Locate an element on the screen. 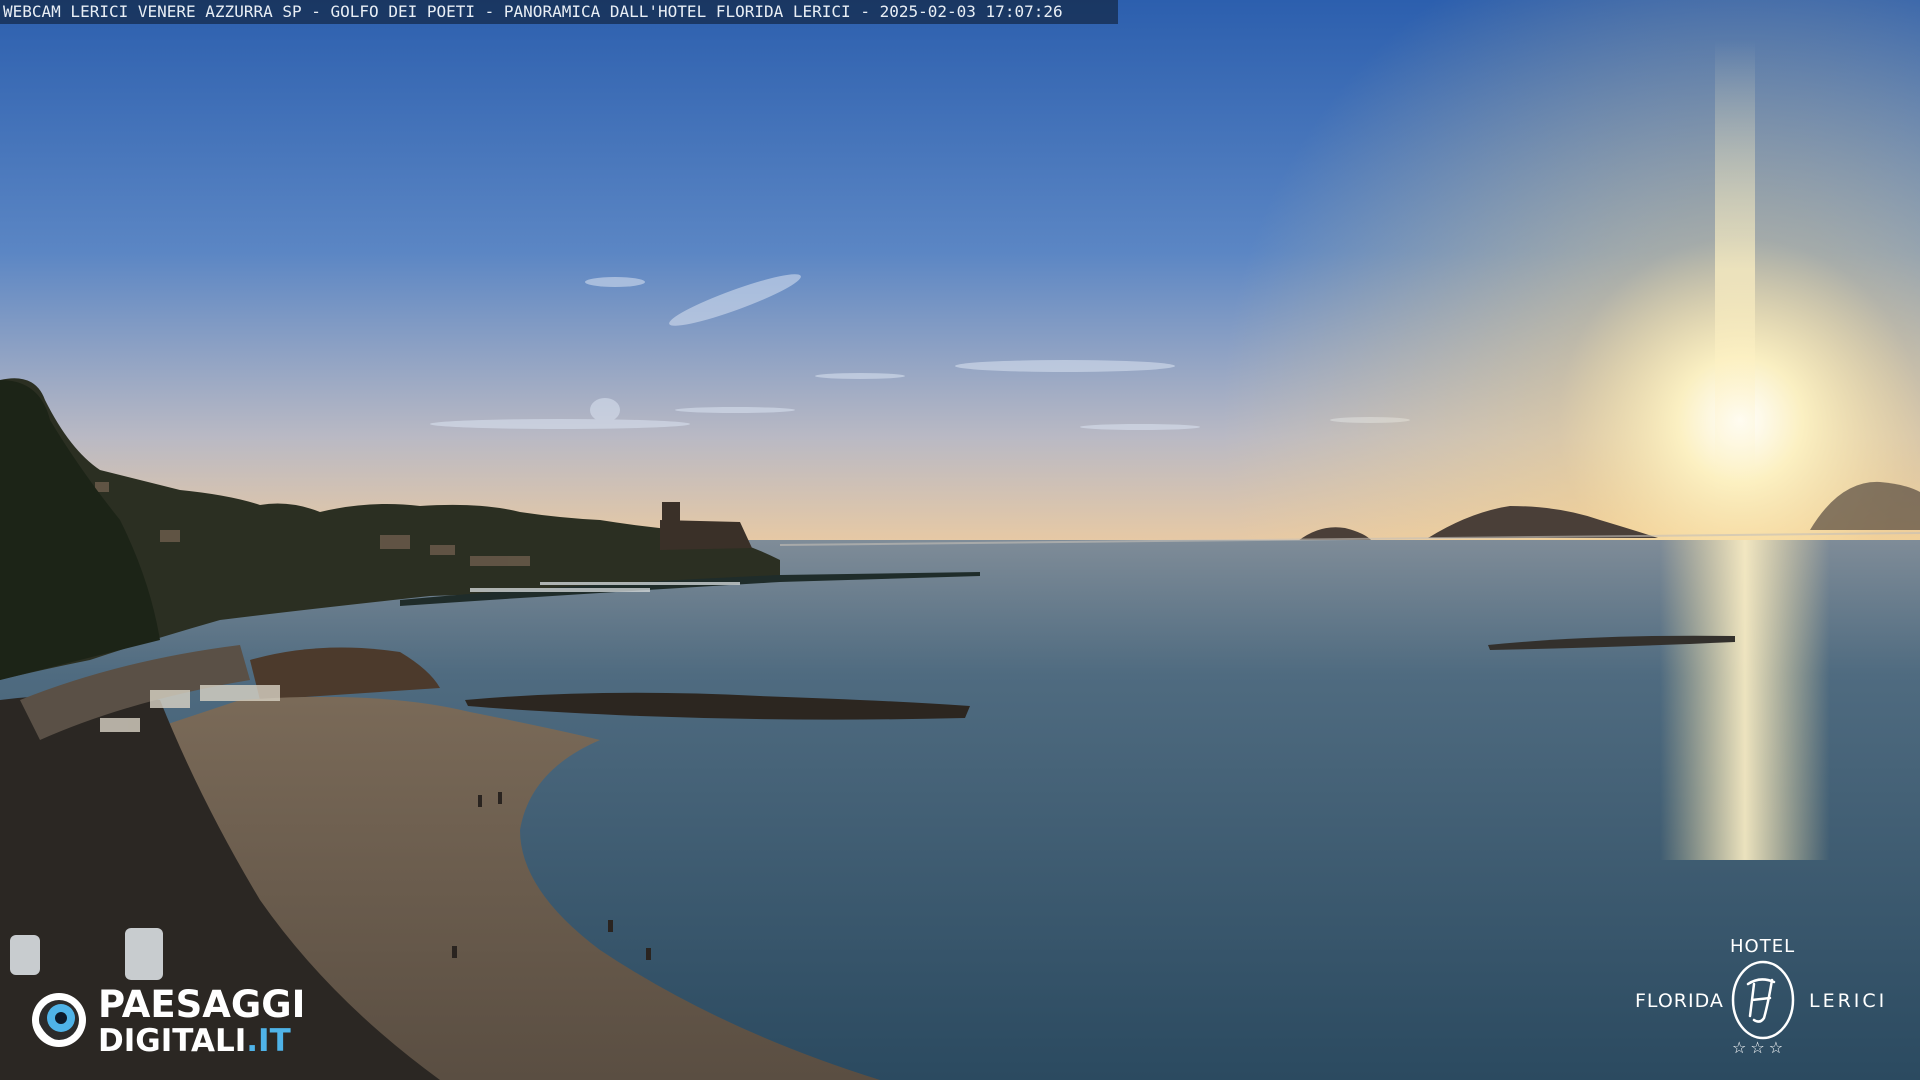 This screenshot has height=1080, width=1920. hotel-city: LERICI is located at coordinates (1848, 1001).